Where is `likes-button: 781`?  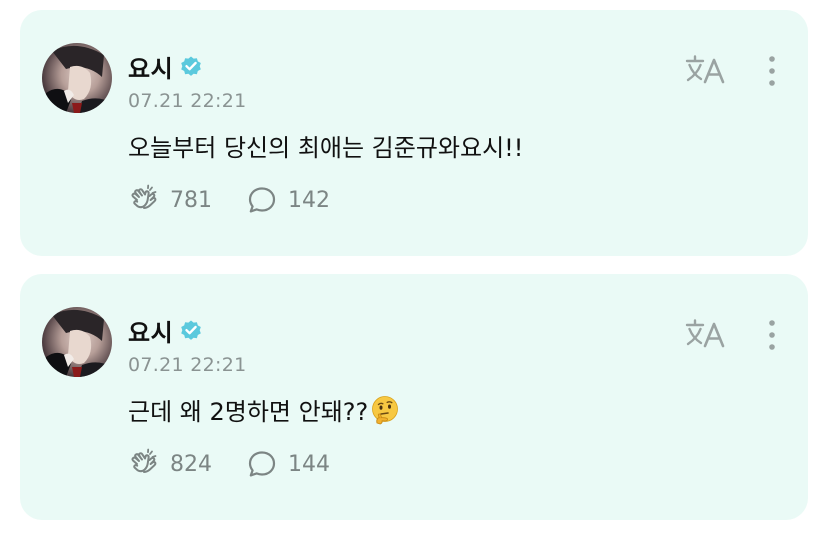 likes-button: 781 is located at coordinates (170, 200).